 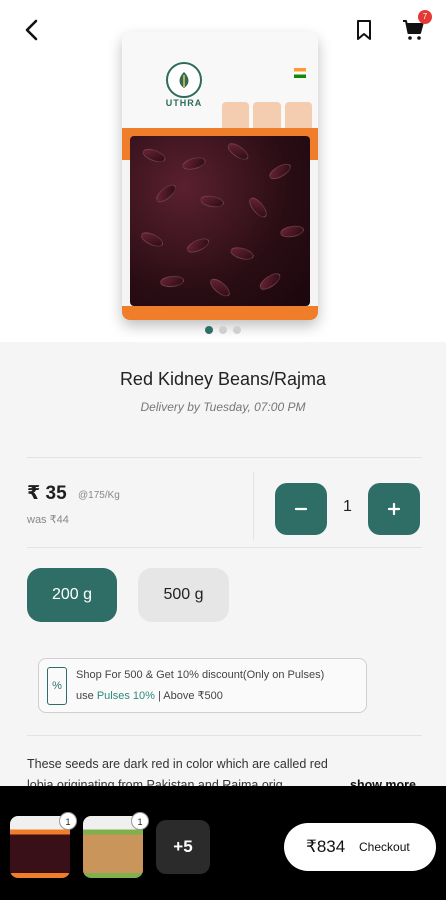 What do you see at coordinates (253, 506) in the screenshot?
I see `vertical-divider` at bounding box center [253, 506].